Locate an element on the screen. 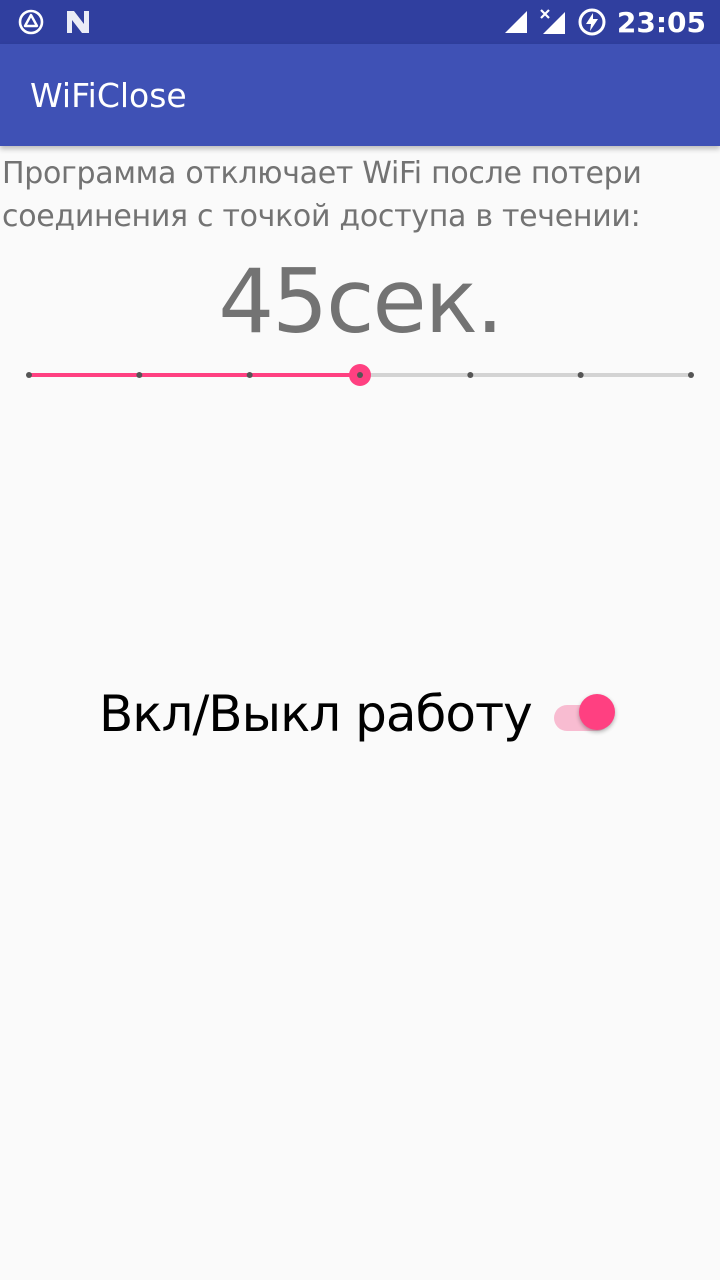 The height and width of the screenshot is (1280, 720). toggle-label: Вкл/Выкл работу is located at coordinates (316, 714).